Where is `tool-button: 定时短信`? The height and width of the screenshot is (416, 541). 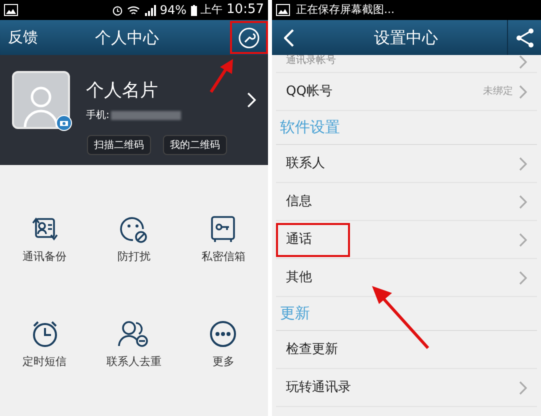
tool-button: 定时短信 is located at coordinates (45, 345).